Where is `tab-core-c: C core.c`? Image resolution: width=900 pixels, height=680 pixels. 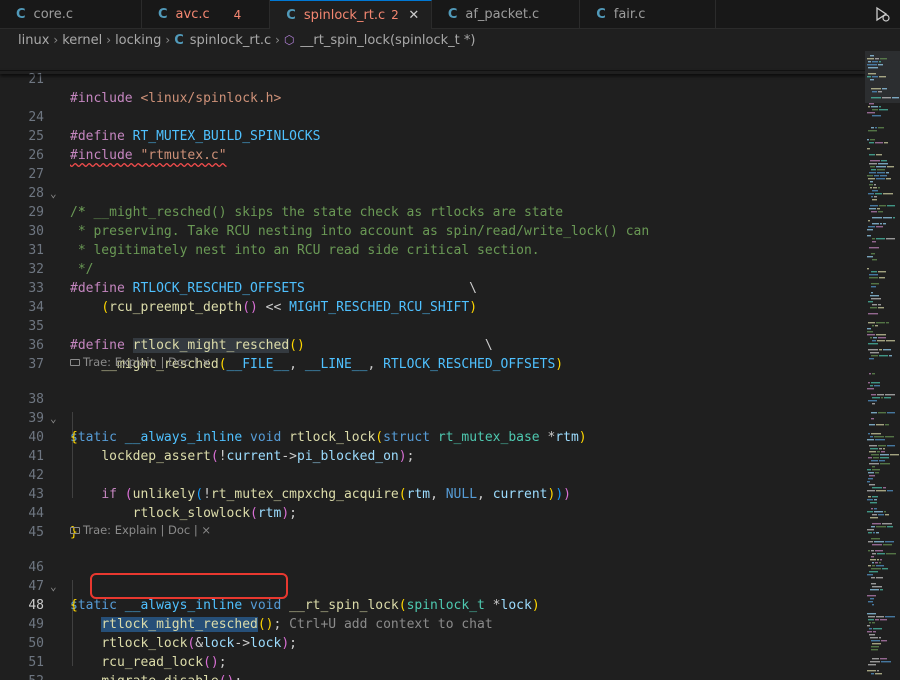
tab-core-c: C core.c is located at coordinates (71, 14).